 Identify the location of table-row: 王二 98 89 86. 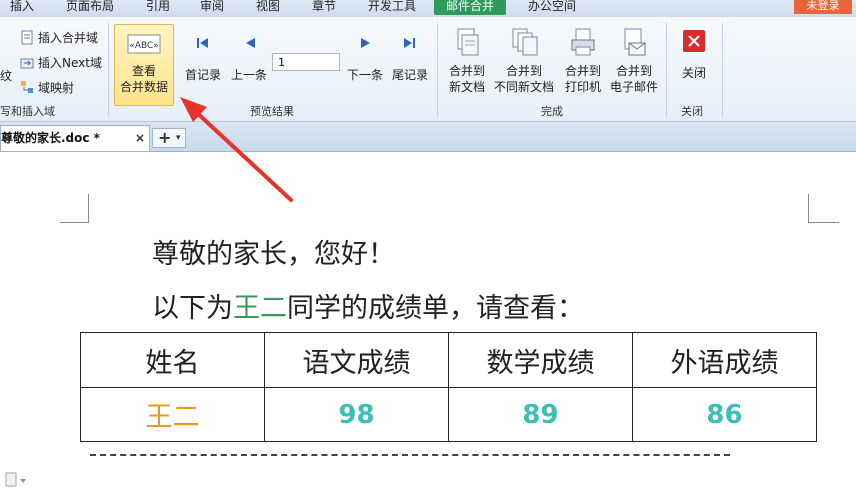
(448, 414).